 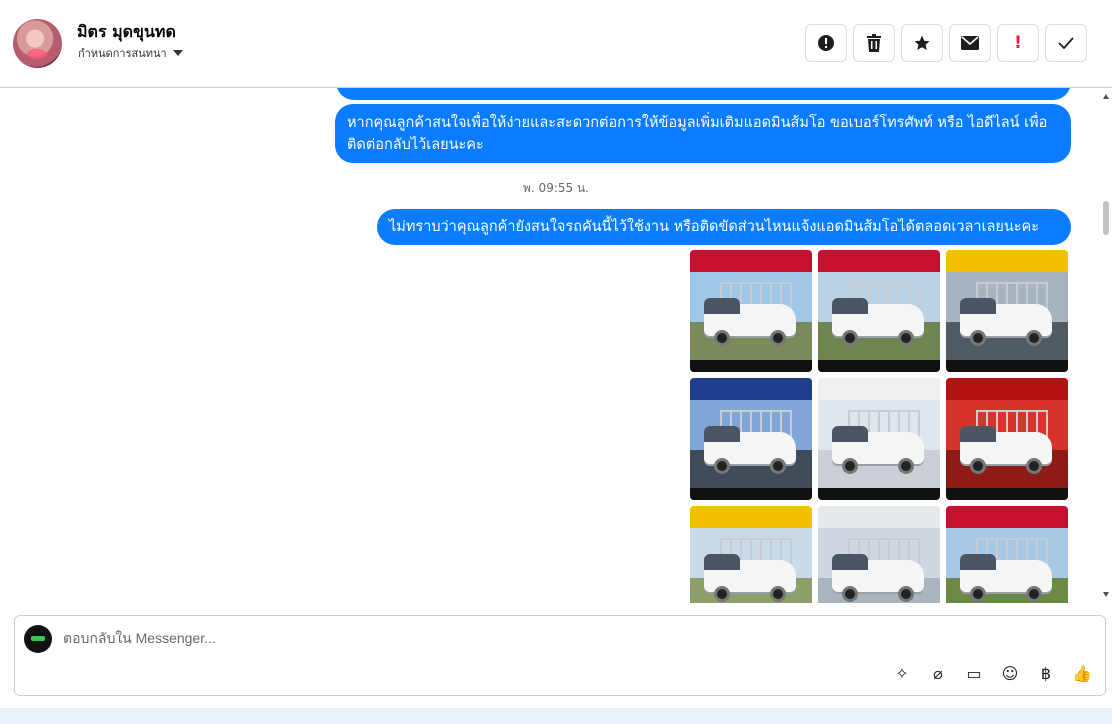 I want to click on delete-button, so click(x=874, y=43).